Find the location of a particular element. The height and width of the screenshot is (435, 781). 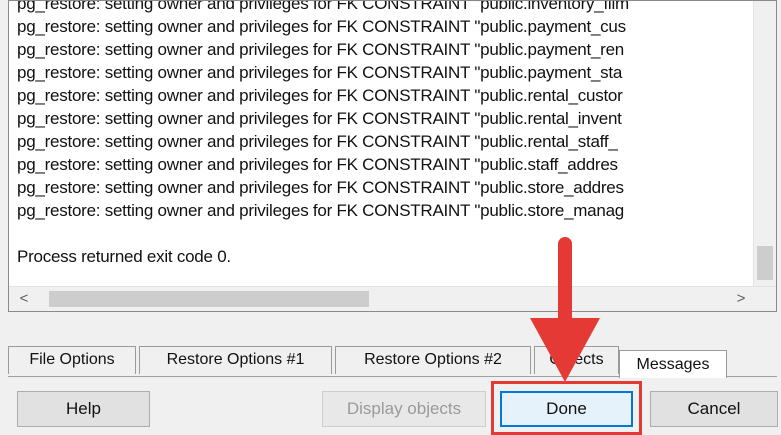

scroll-left-arrow-icon: < is located at coordinates (24, 299).